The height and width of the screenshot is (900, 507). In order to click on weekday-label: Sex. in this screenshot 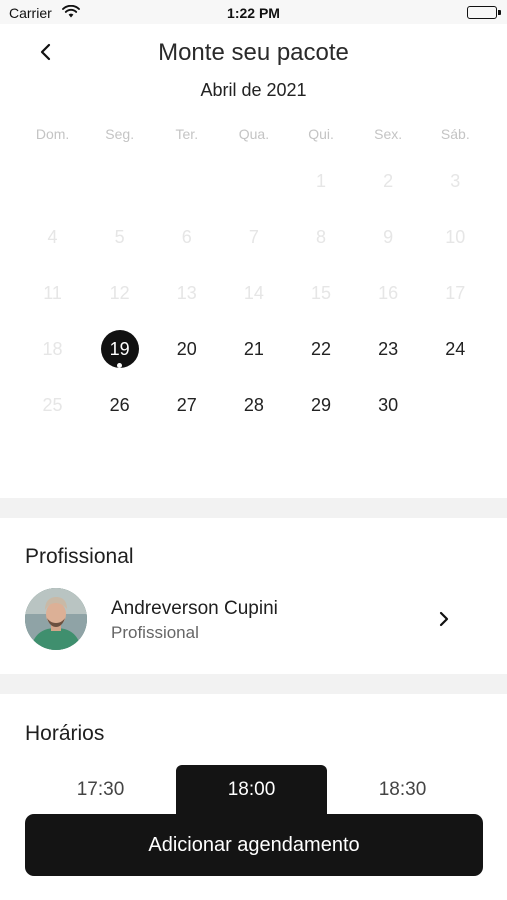, I will do `click(388, 134)`.